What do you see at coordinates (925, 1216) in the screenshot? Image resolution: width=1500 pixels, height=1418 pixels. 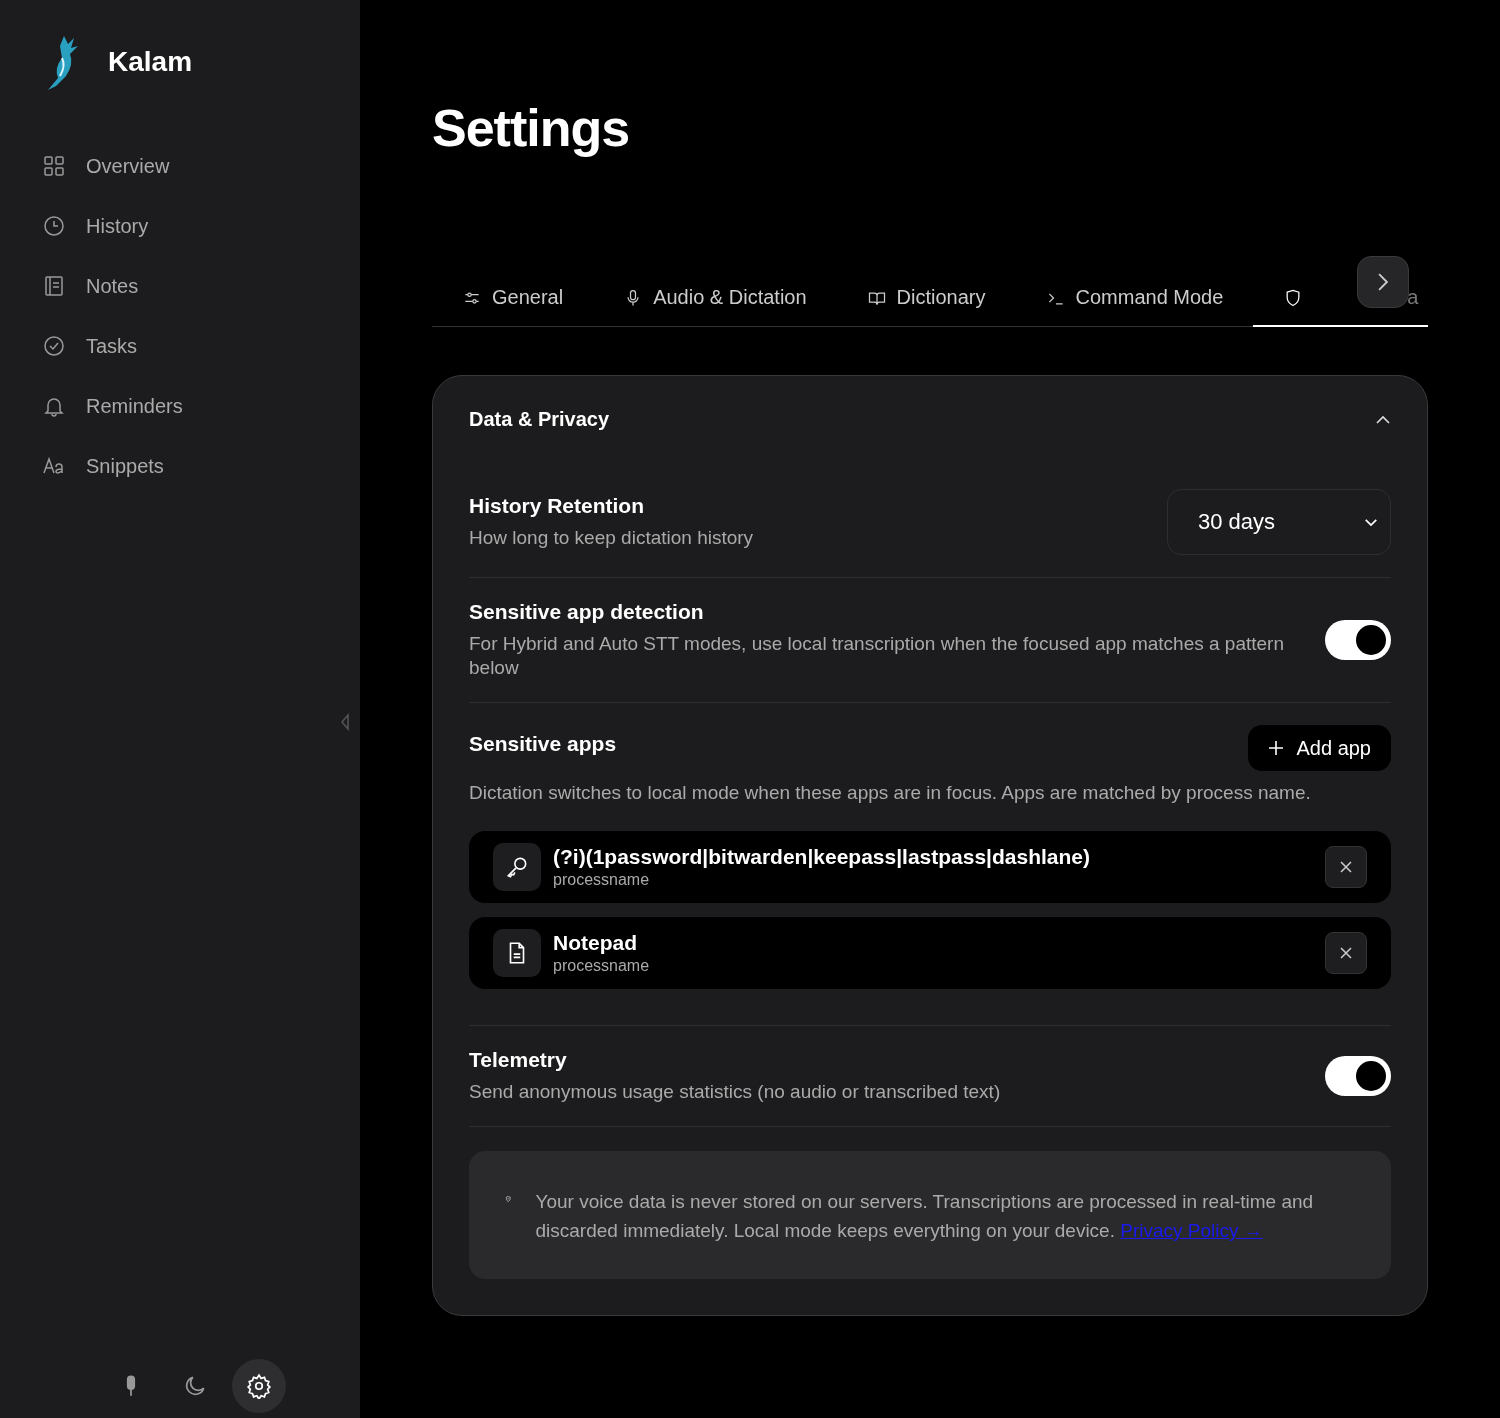 I see `notice-text: Your voice data is never stored on our servers. Transcriptions are processed in real-time and discarded immediately. Local mode keeps everything on your device. Privacy Policy →` at bounding box center [925, 1216].